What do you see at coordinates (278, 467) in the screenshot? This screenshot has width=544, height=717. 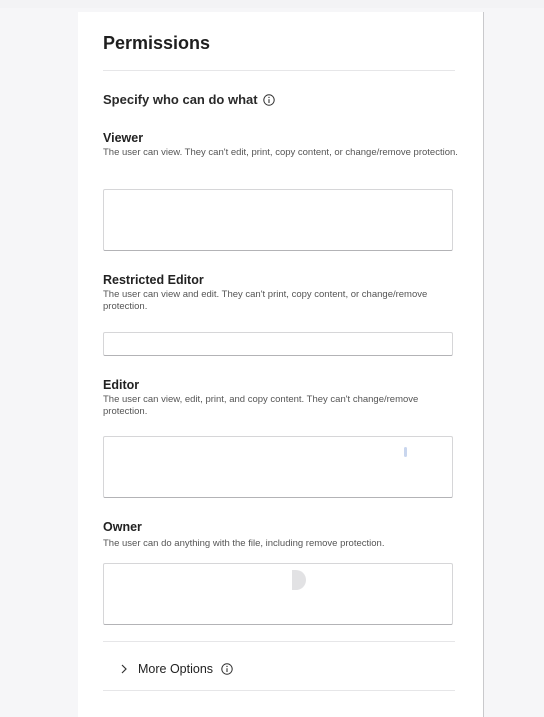 I see `editor-people-input` at bounding box center [278, 467].